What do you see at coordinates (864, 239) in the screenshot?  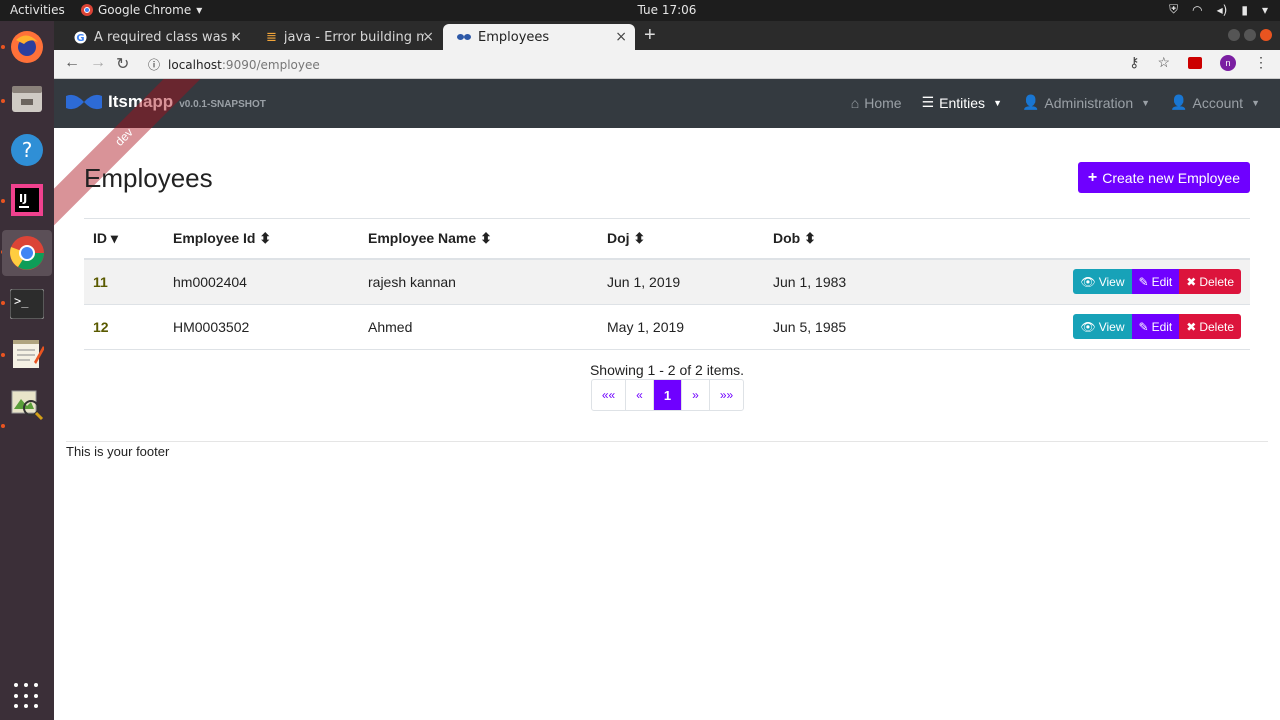 I see `column-header-dob: Dob ⬍` at bounding box center [864, 239].